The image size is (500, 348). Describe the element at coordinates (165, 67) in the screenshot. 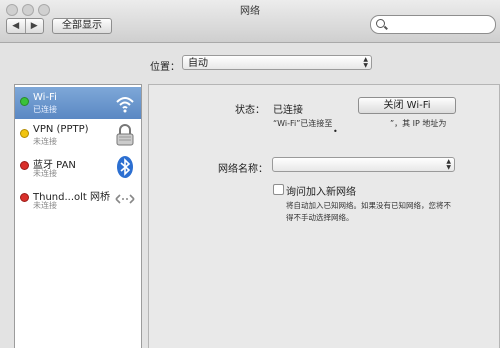

I see `location-label: 位置：` at that location.